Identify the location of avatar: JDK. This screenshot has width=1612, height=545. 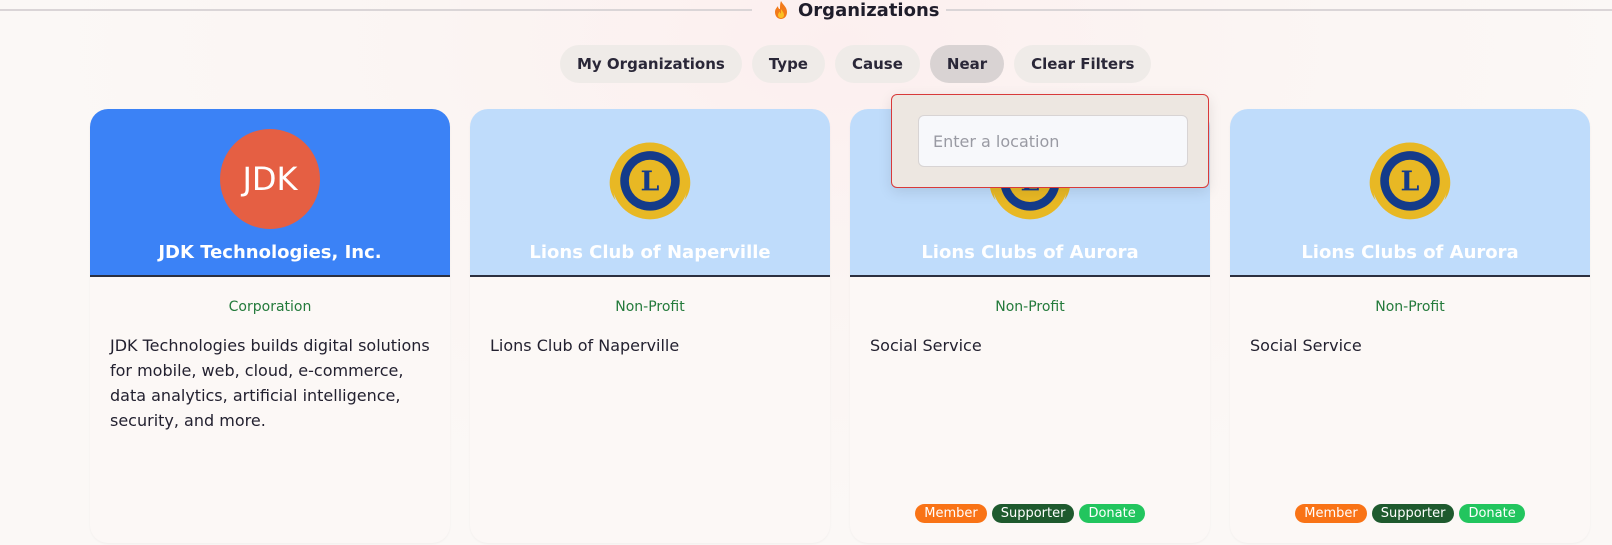
(270, 179).